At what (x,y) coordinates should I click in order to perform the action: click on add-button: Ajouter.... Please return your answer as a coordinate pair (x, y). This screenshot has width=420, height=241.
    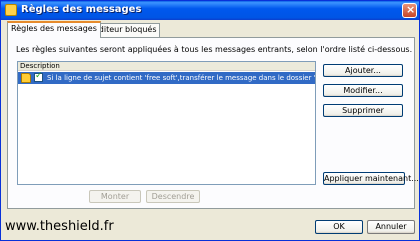
    Looking at the image, I should click on (363, 70).